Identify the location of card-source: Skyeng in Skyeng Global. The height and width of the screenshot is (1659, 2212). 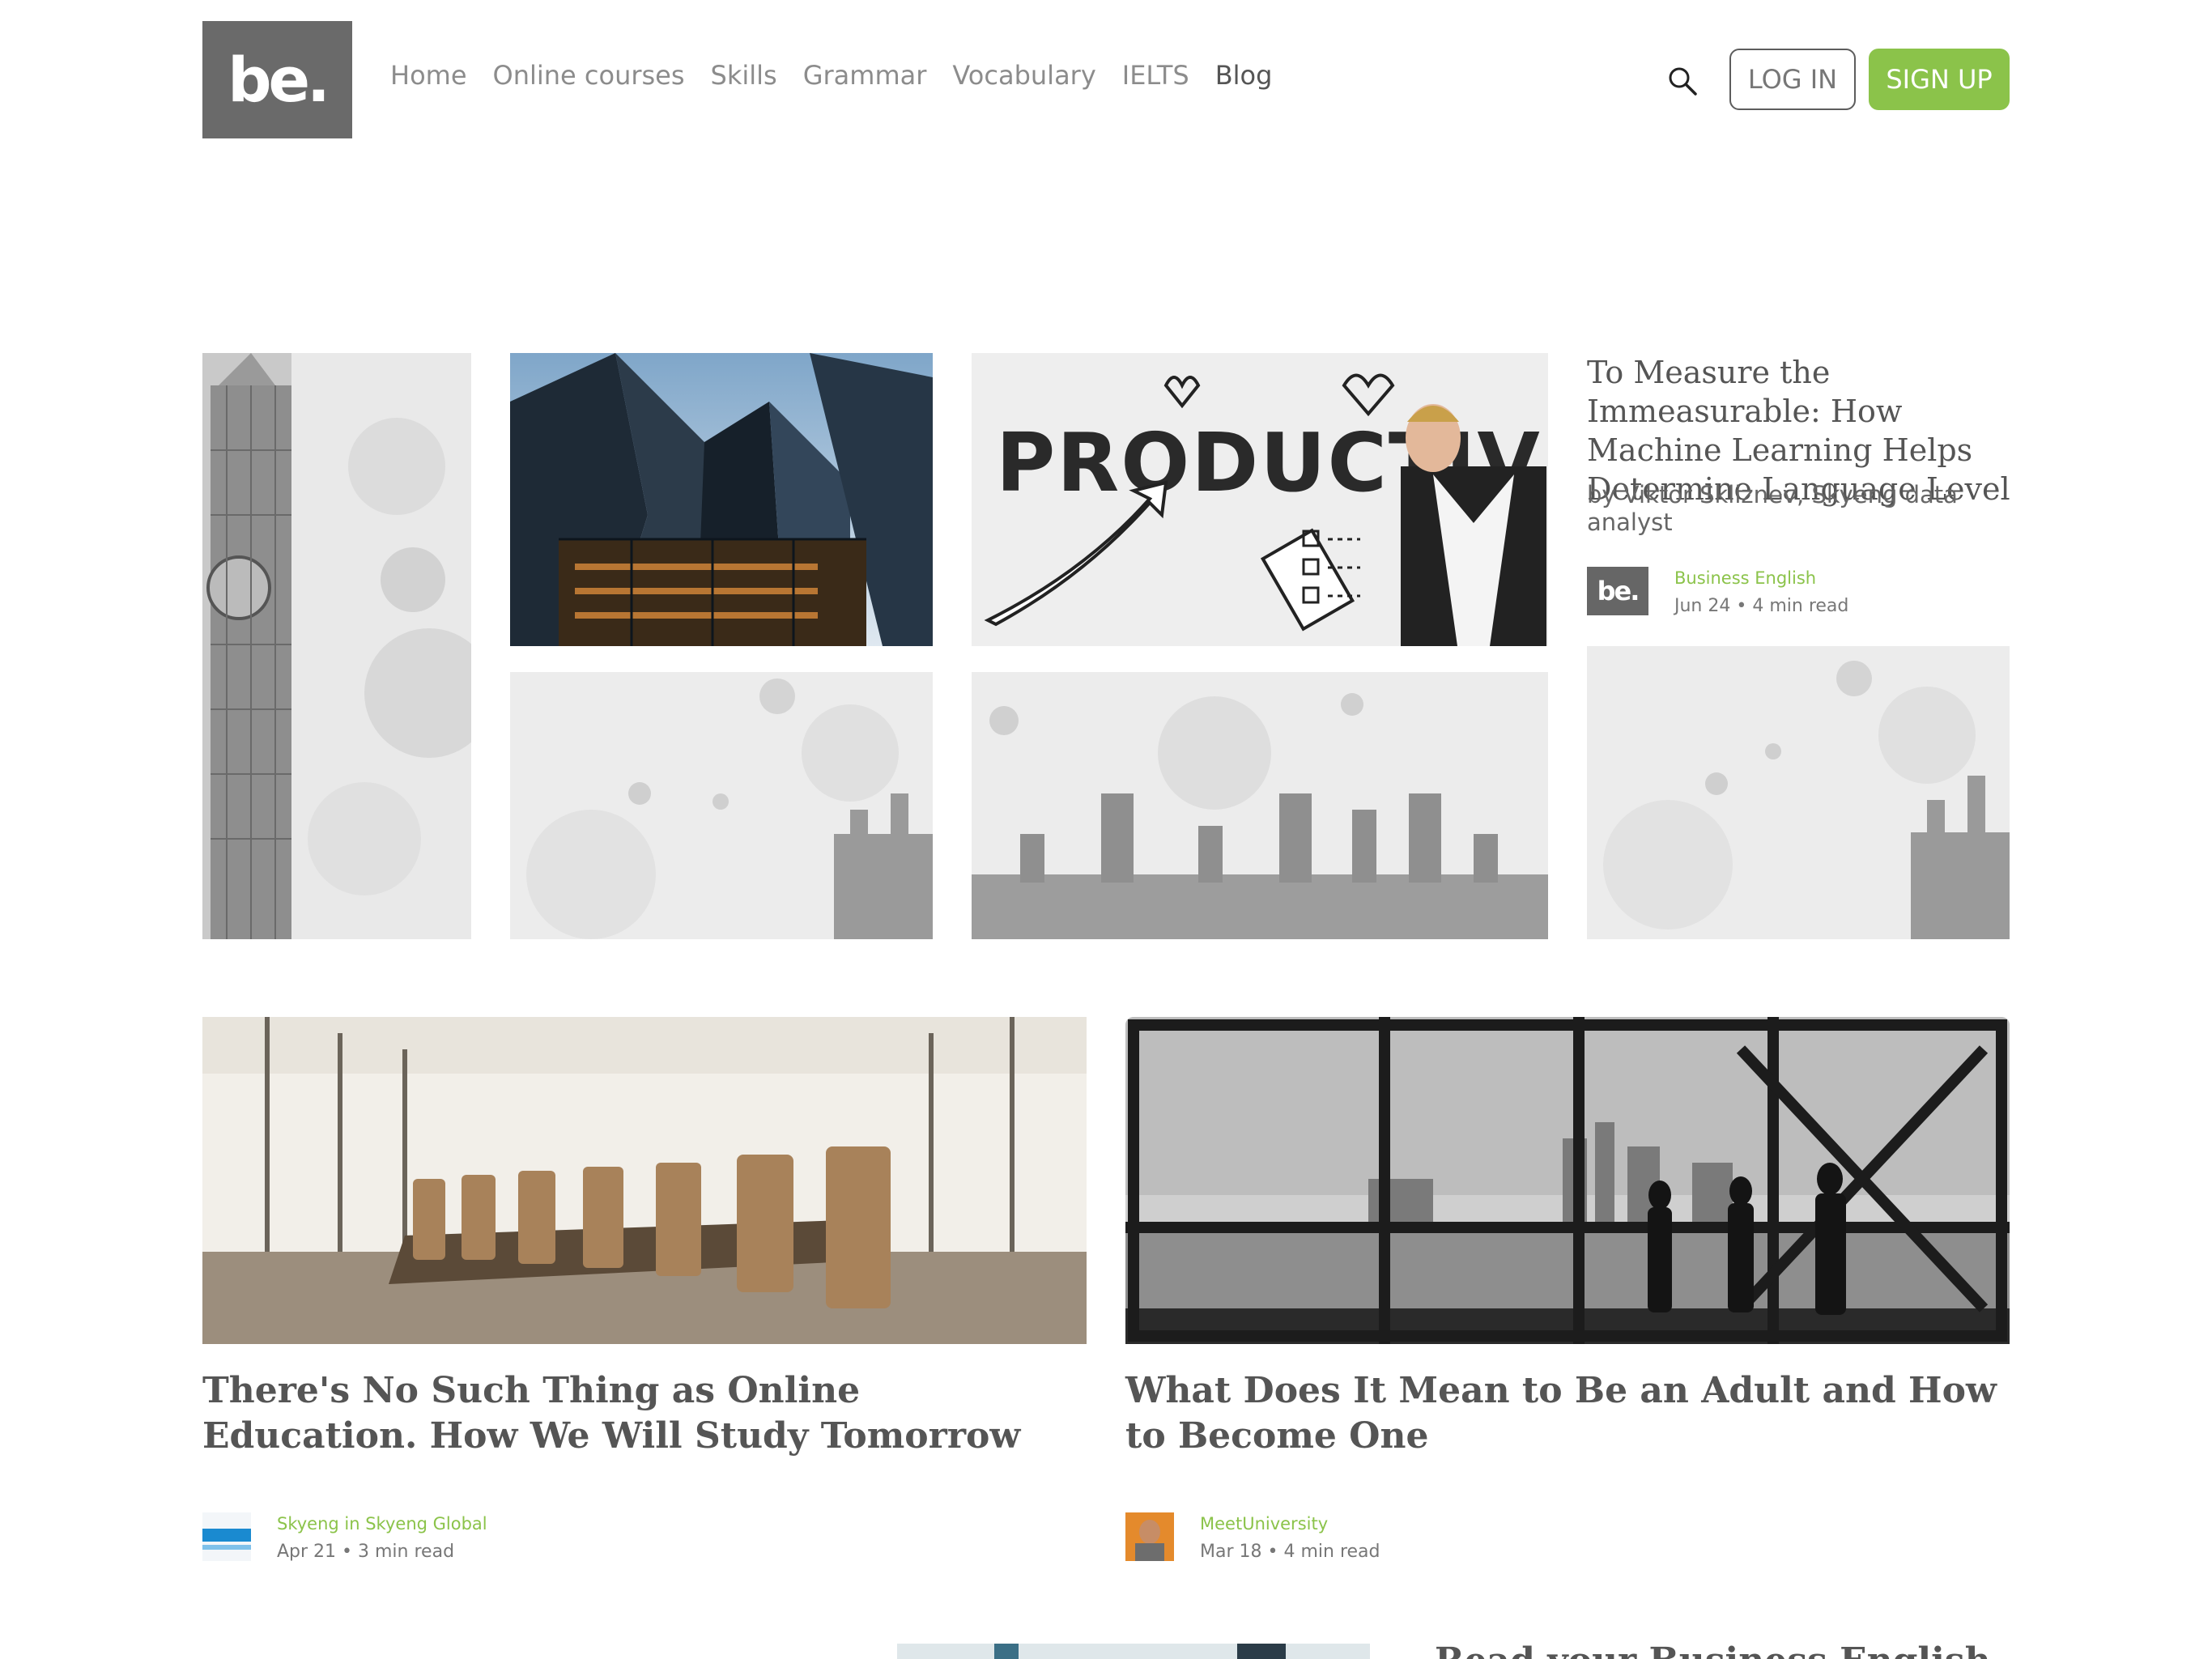
(382, 1524).